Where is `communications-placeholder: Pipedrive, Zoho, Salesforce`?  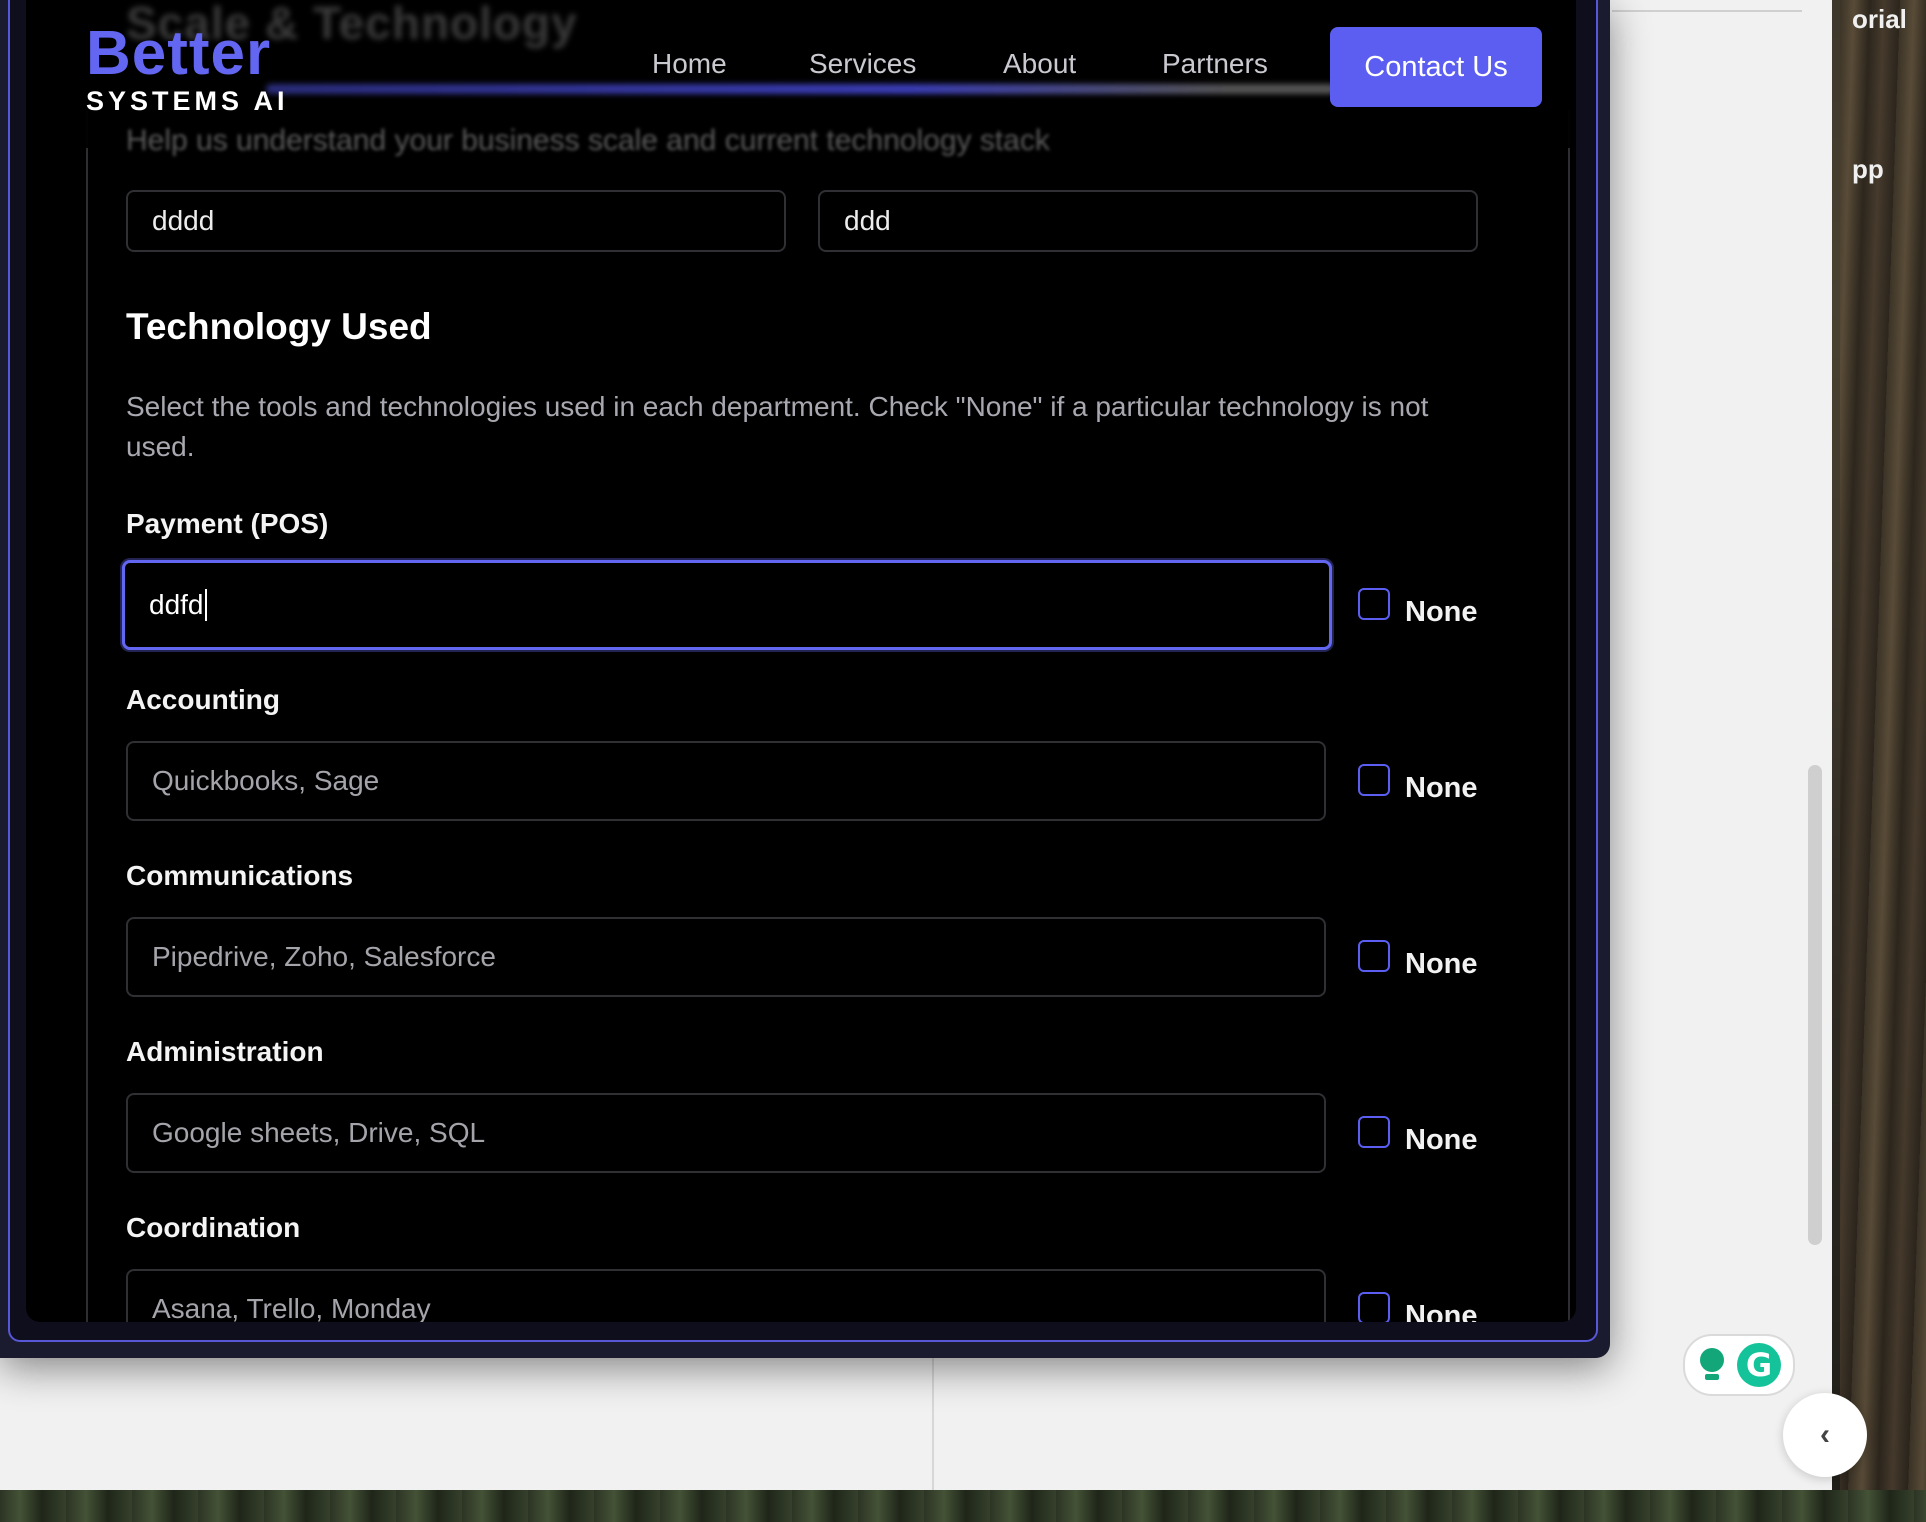
communications-placeholder: Pipedrive, Zoho, Salesforce is located at coordinates (324, 956).